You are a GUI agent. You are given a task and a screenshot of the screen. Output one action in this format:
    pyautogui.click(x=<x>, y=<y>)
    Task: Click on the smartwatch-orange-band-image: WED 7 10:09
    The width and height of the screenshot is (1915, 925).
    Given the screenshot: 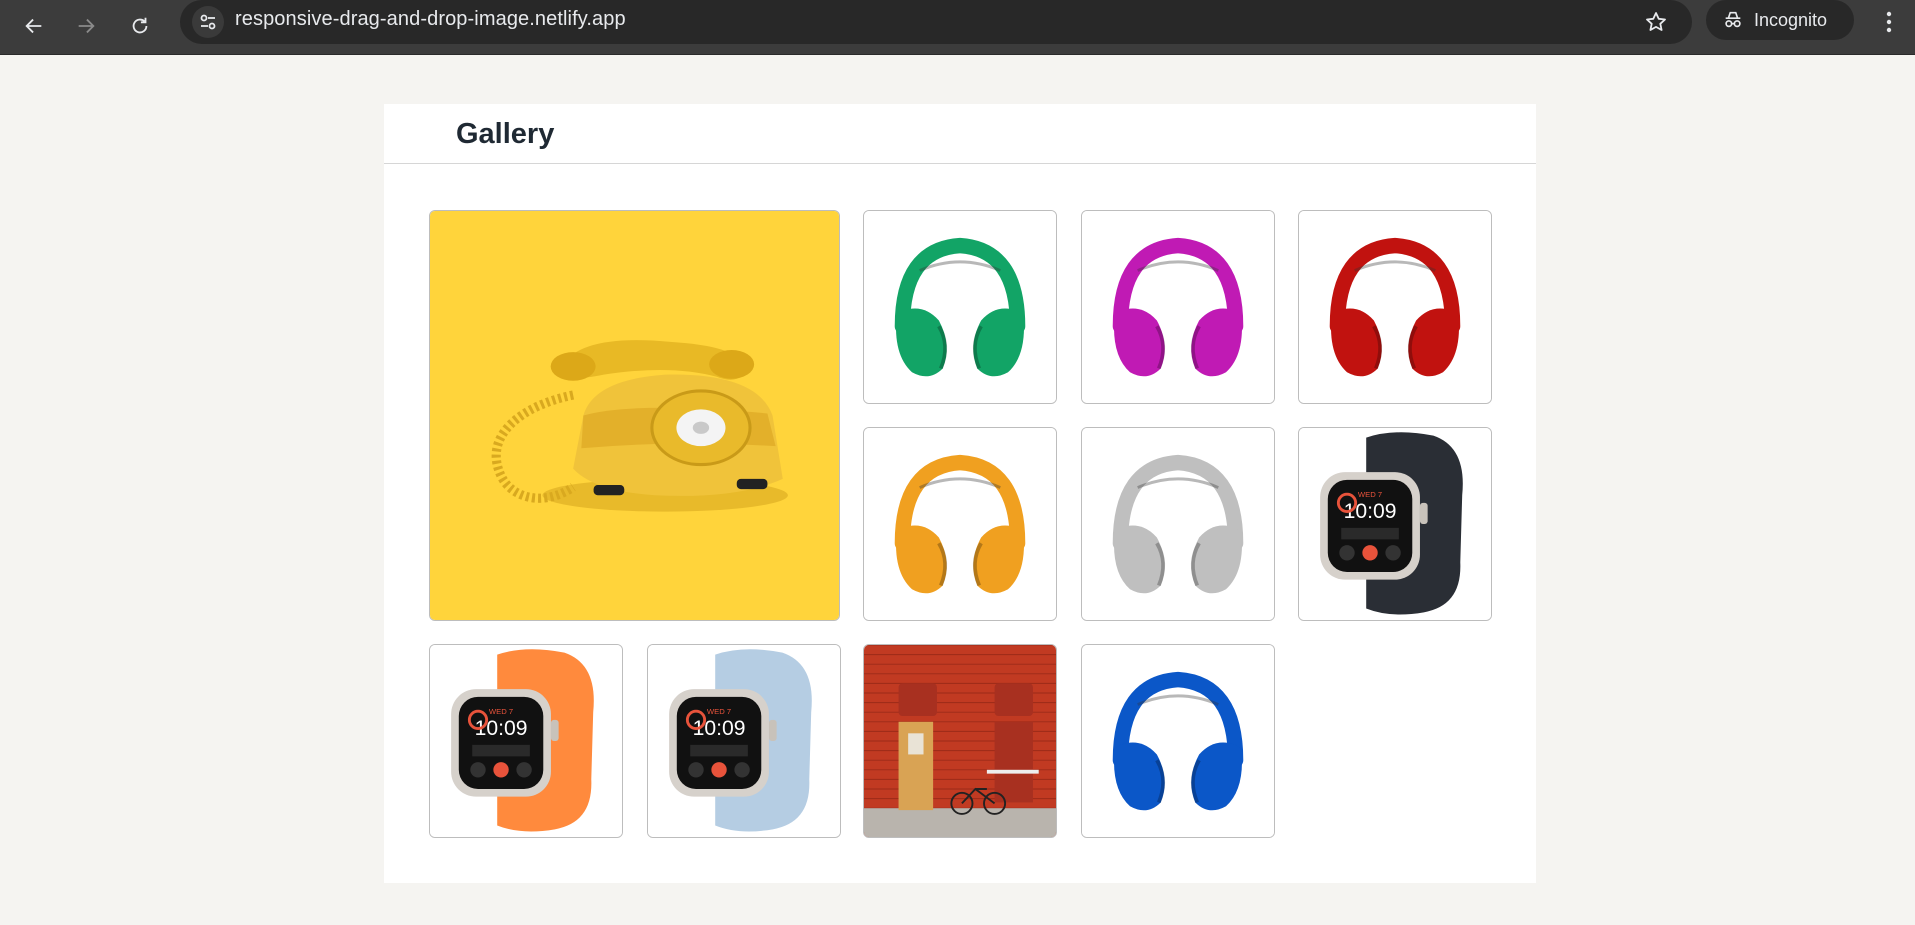 What is the action you would take?
    pyautogui.click(x=526, y=741)
    